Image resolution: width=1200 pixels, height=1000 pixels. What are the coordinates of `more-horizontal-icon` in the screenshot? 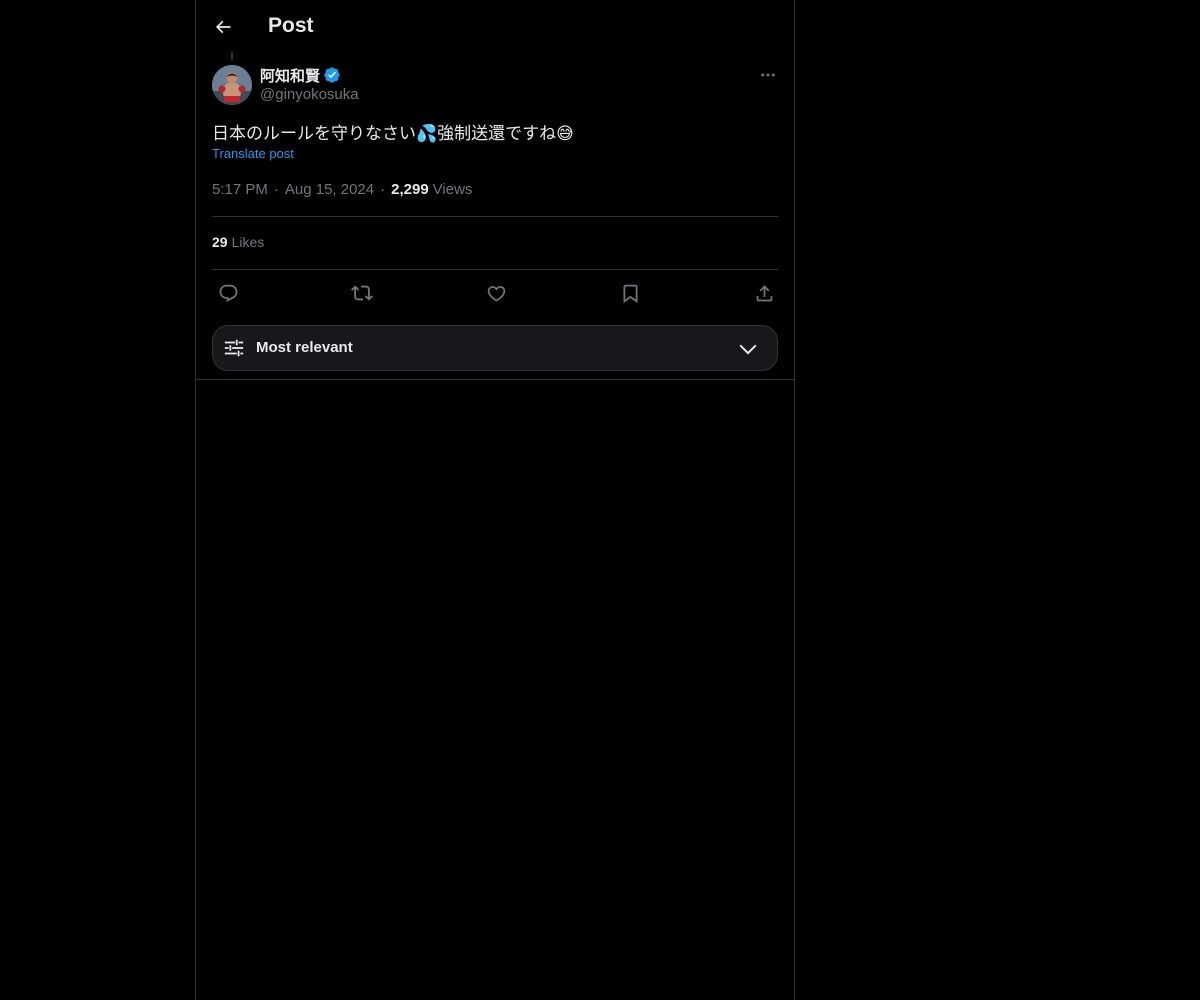 It's located at (768, 75).